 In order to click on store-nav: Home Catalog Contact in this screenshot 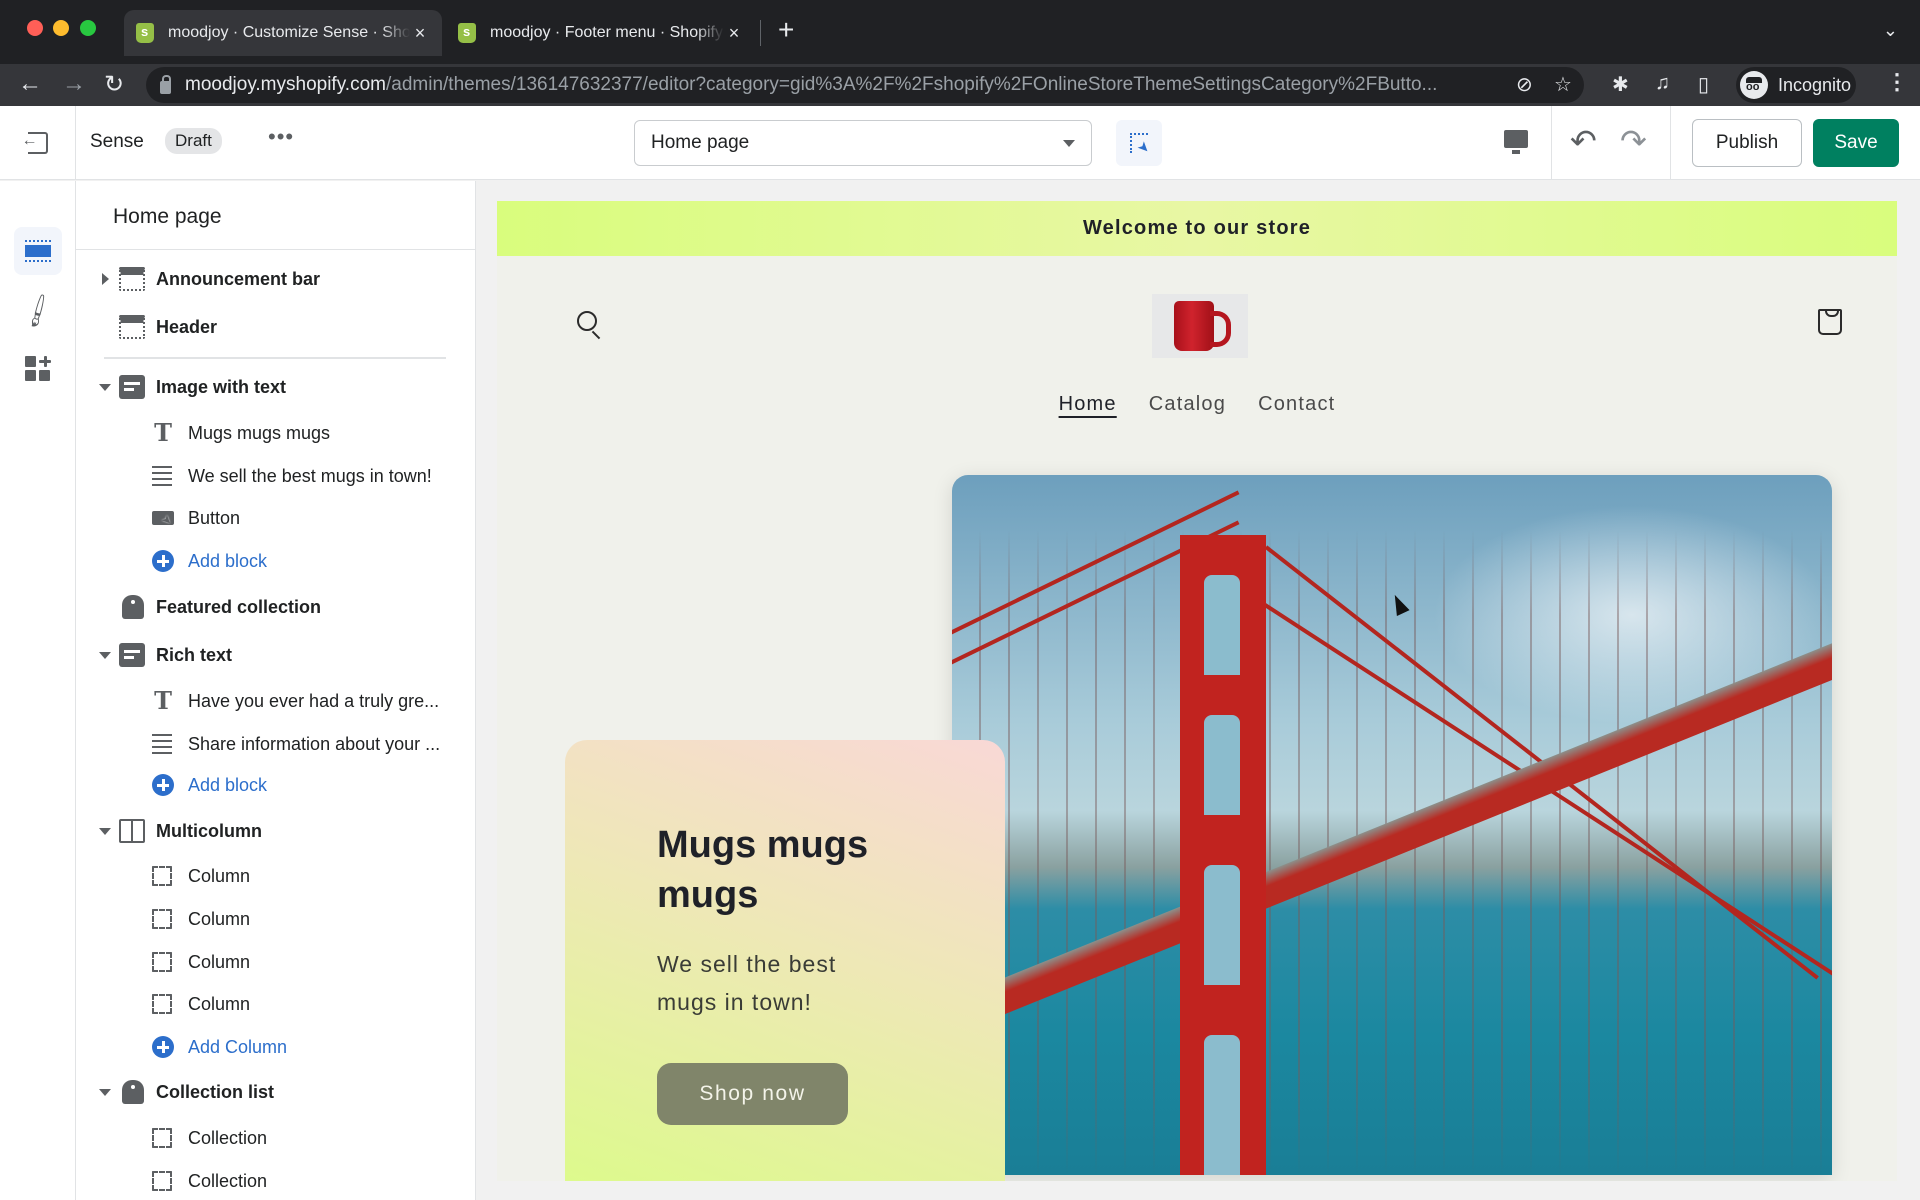, I will do `click(1197, 404)`.